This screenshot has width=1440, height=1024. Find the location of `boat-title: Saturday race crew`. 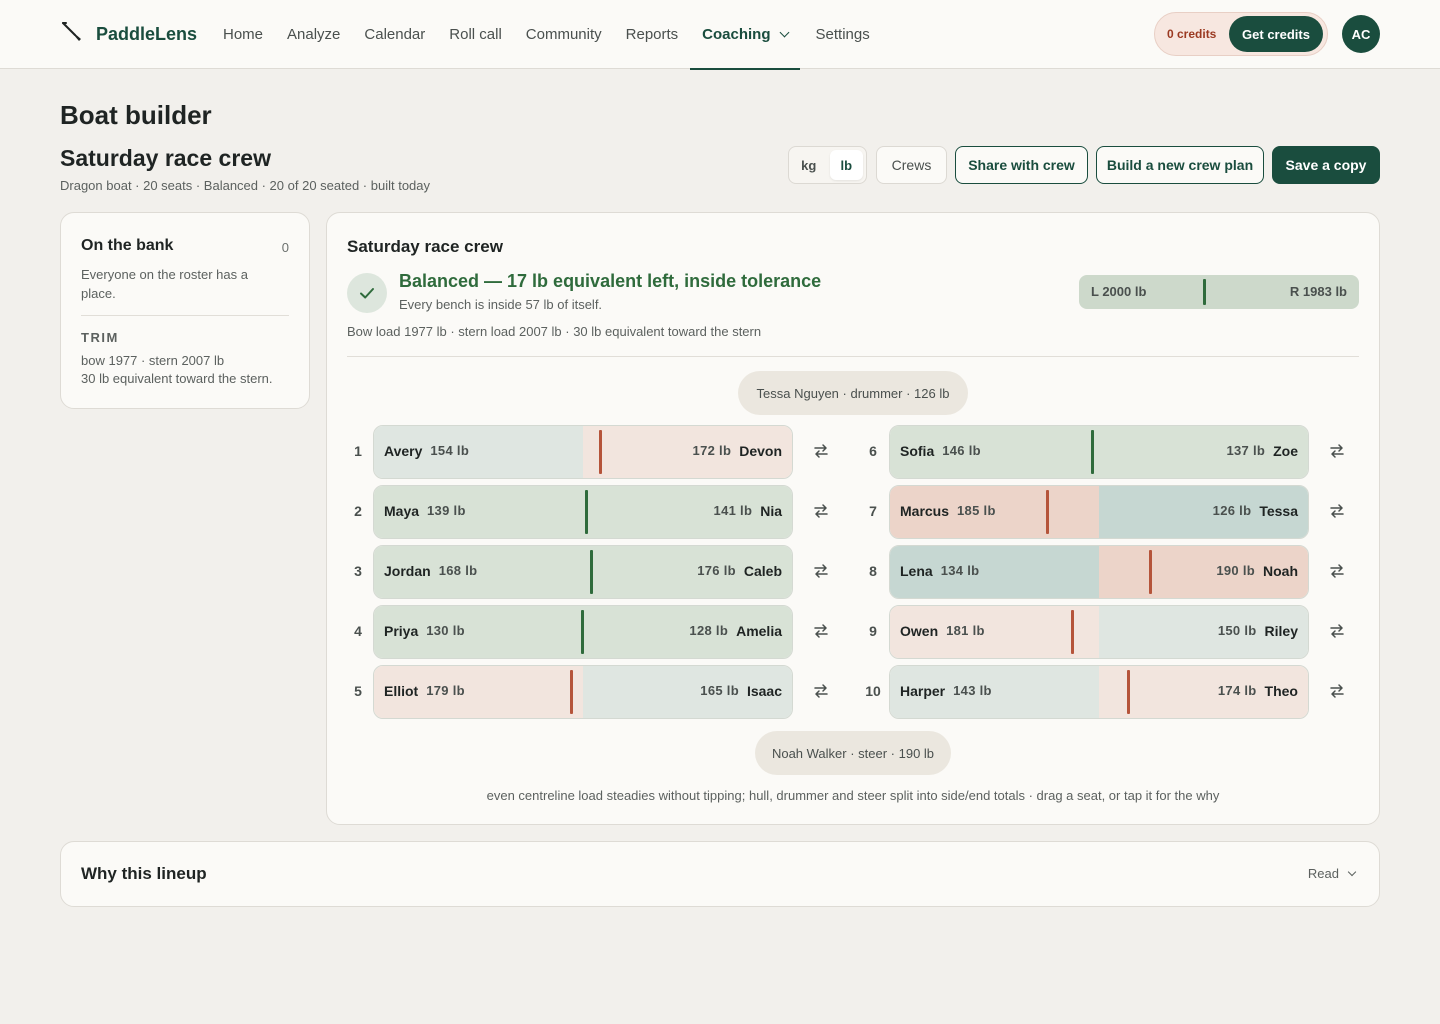

boat-title: Saturday race crew is located at coordinates (425, 246).